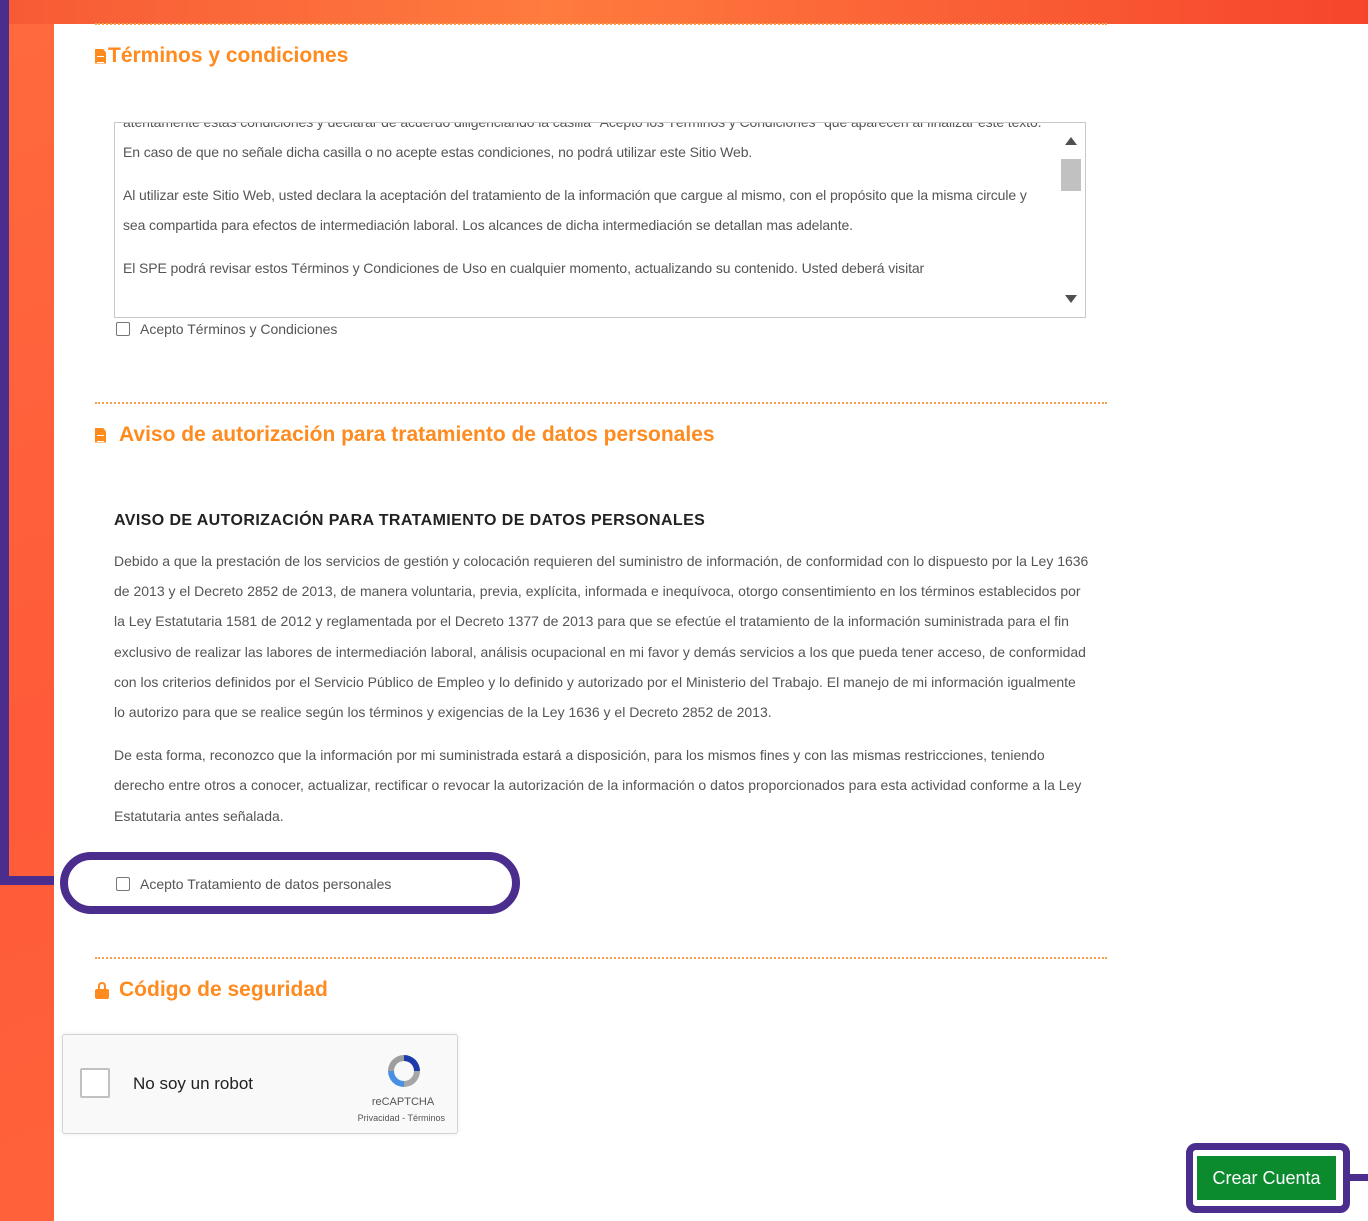 Image resolution: width=1368 pixels, height=1221 pixels. Describe the element at coordinates (1071, 141) in the screenshot. I see `scroll-up-arrow-icon` at that location.